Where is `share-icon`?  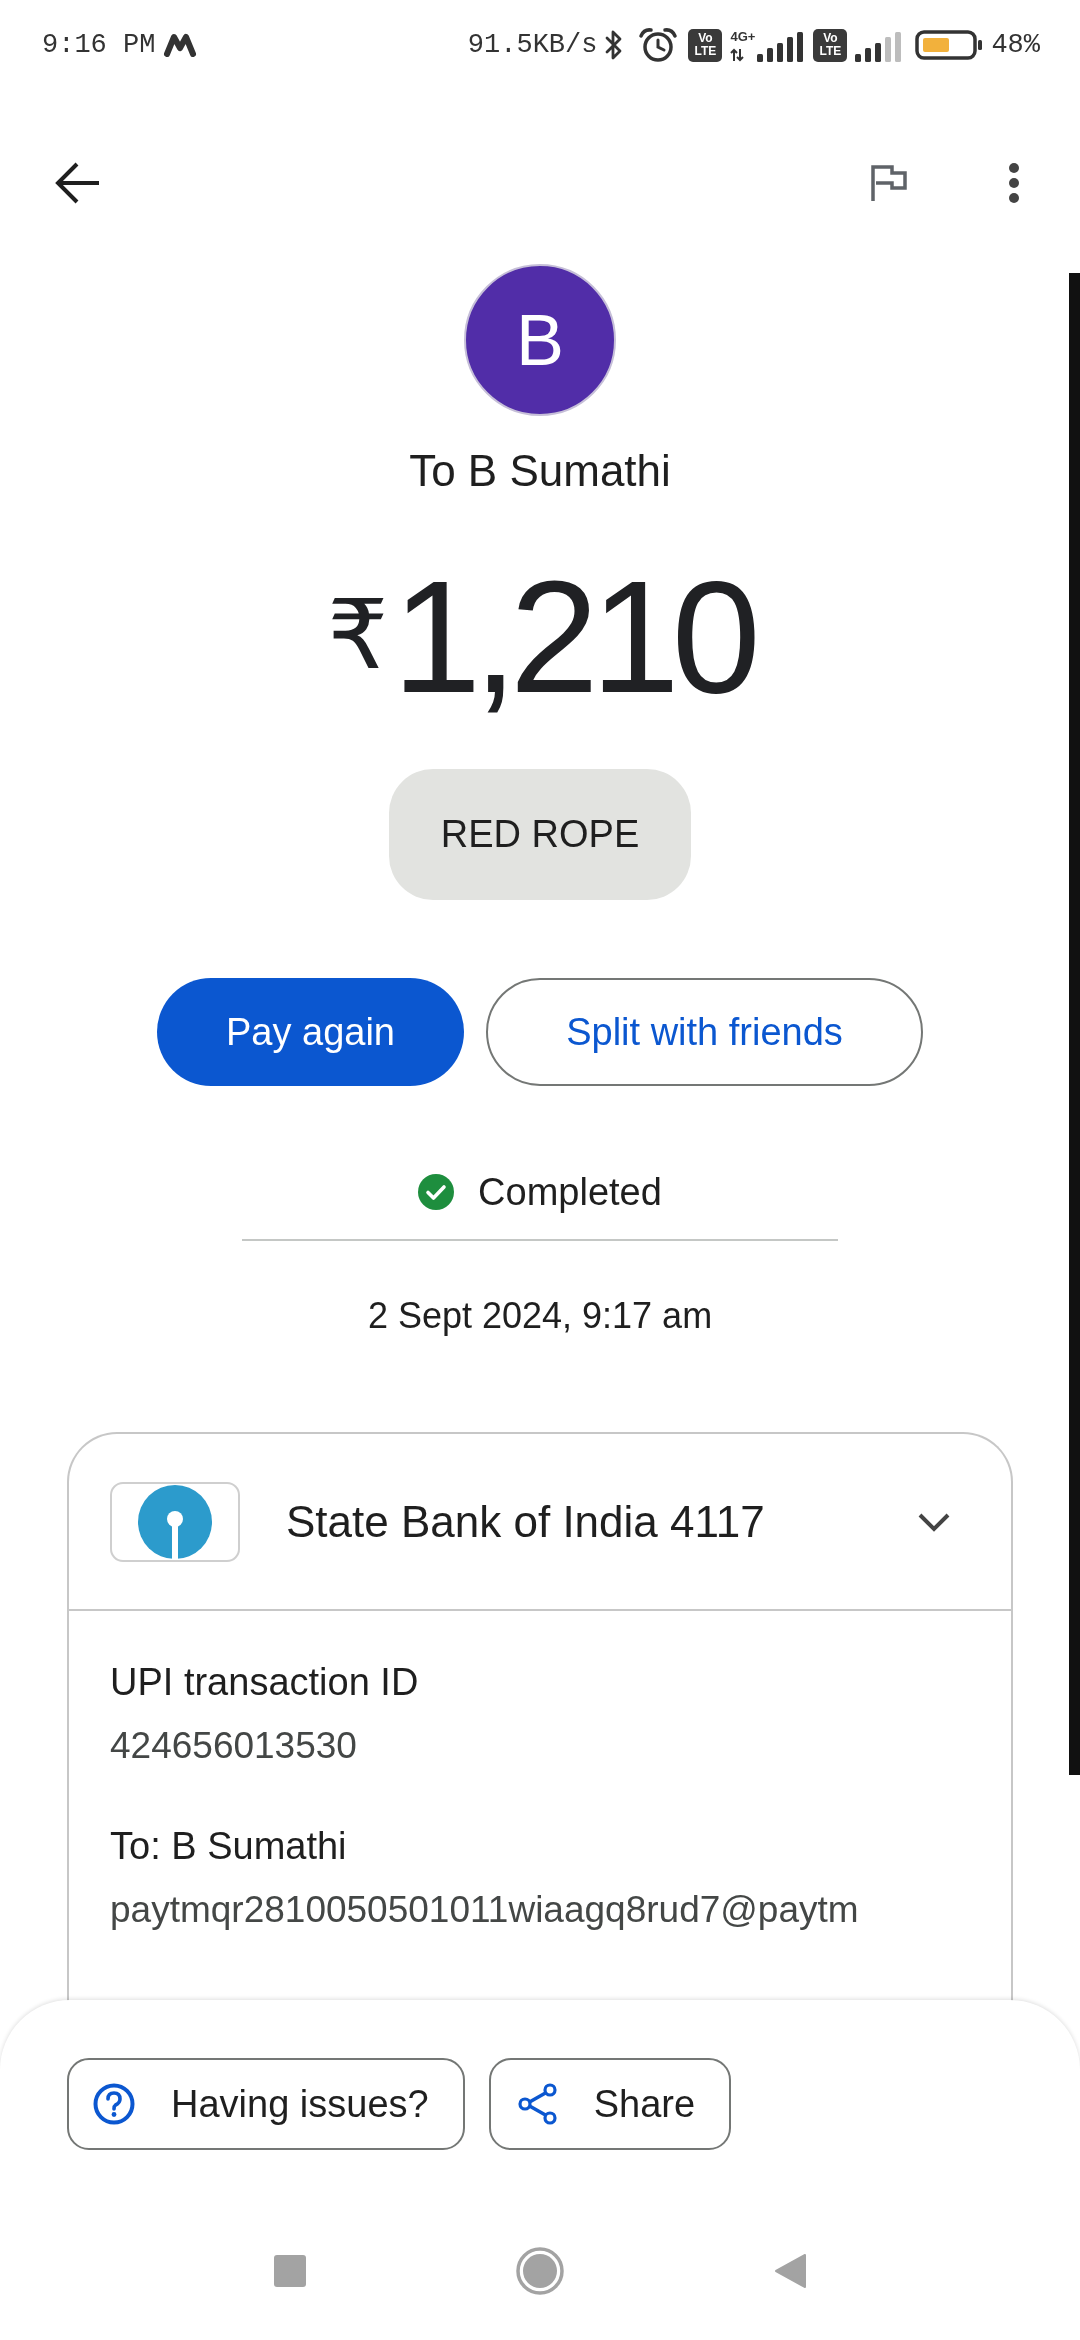 share-icon is located at coordinates (537, 2104).